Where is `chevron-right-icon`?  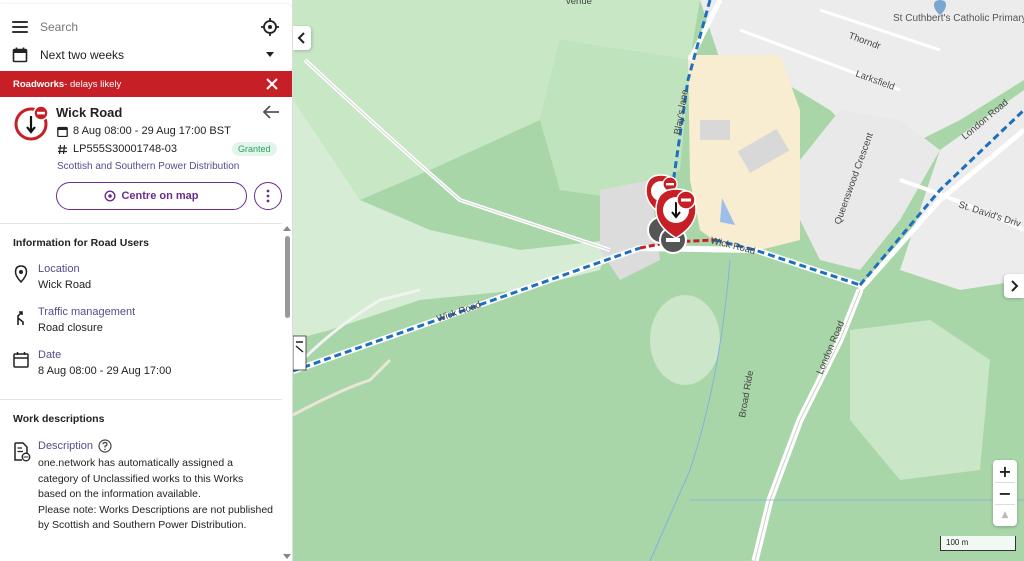
chevron-right-icon is located at coordinates (1015, 286).